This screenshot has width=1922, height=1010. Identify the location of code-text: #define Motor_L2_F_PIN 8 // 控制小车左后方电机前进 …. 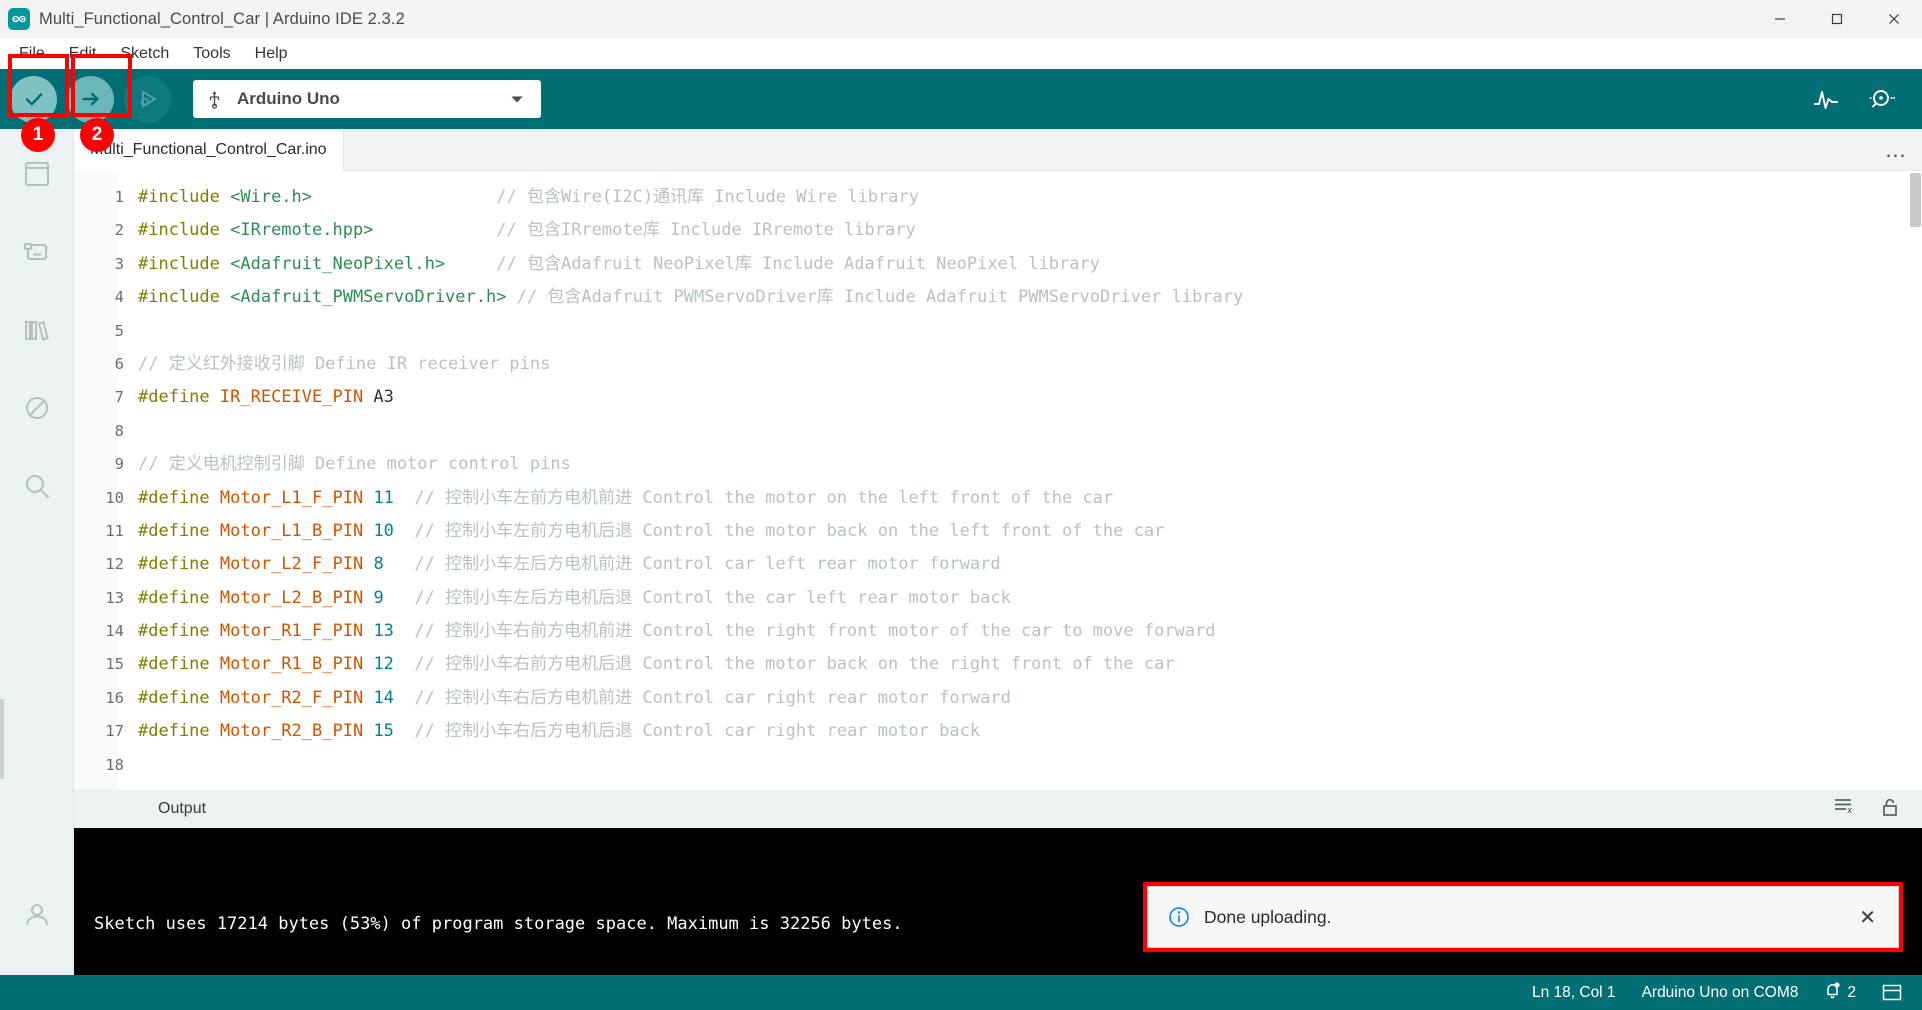
(569, 564).